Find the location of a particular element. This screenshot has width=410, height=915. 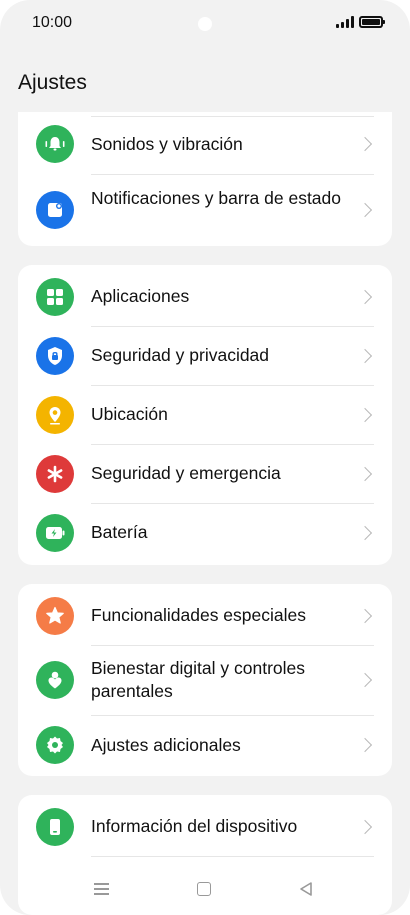

status-bar: 10:00 is located at coordinates (205, 24).